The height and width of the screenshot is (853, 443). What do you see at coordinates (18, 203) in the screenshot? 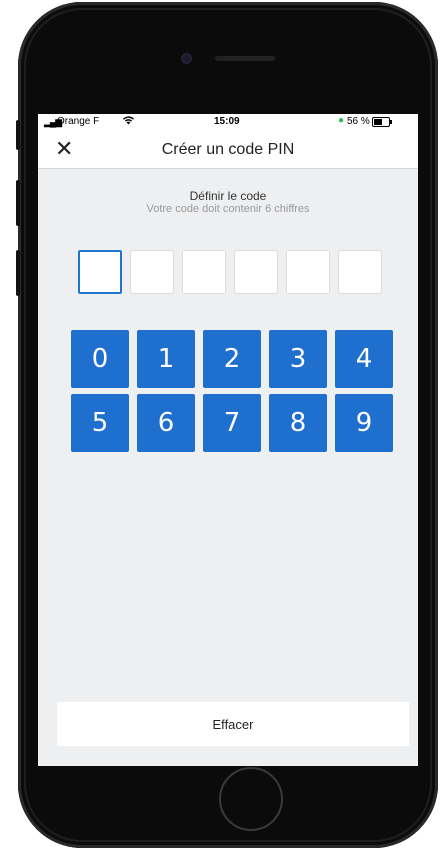
I see `volume-up-button` at bounding box center [18, 203].